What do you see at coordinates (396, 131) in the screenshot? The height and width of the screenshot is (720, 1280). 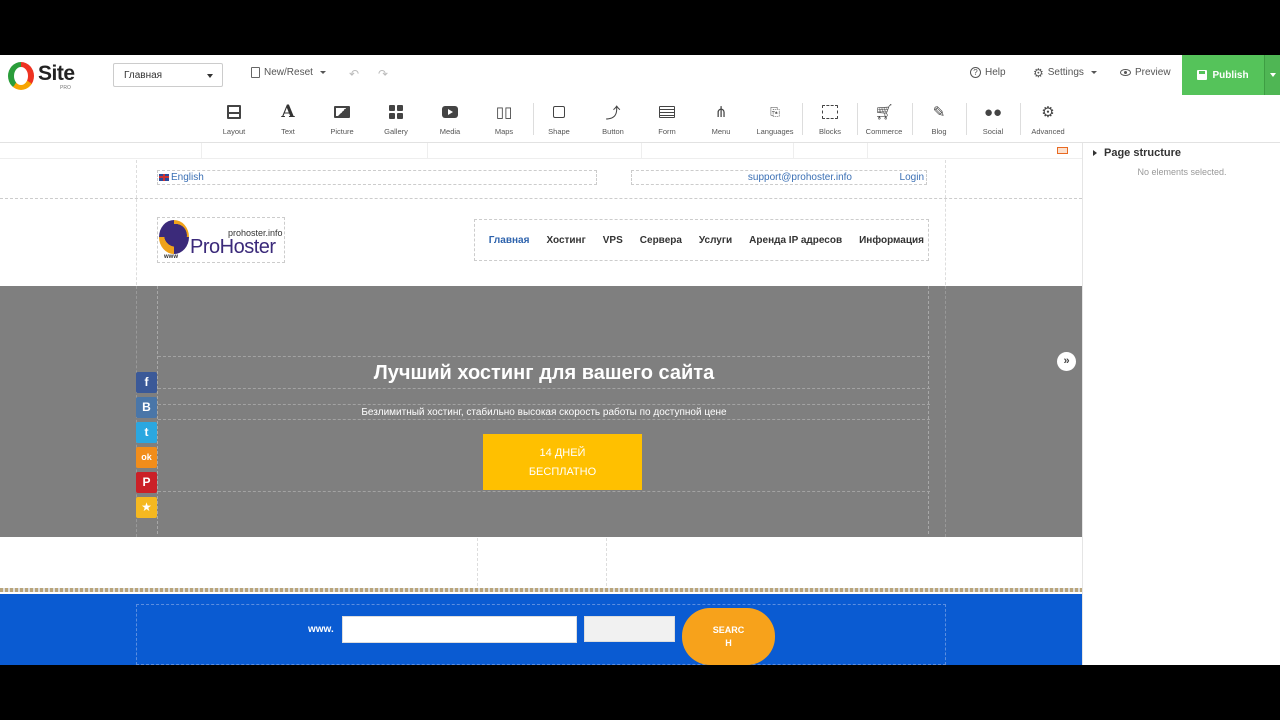 I see `tool-label: Gallery` at bounding box center [396, 131].